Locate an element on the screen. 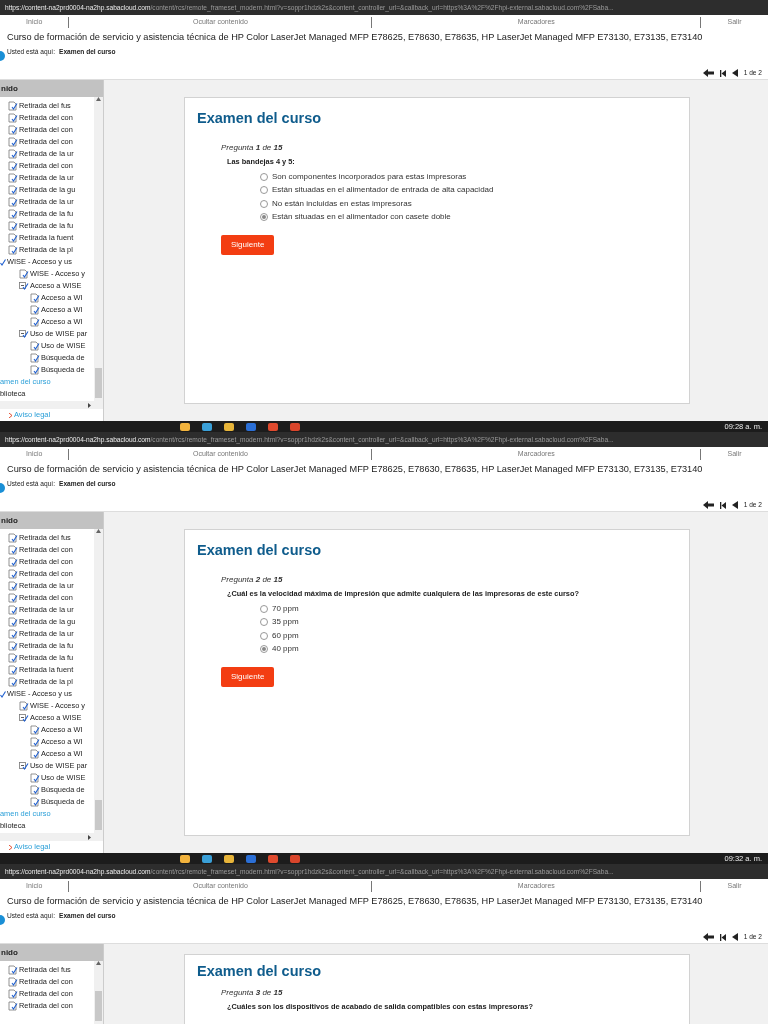  option-label: Están situadas en el alimentador con casete doble is located at coordinates (361, 217).